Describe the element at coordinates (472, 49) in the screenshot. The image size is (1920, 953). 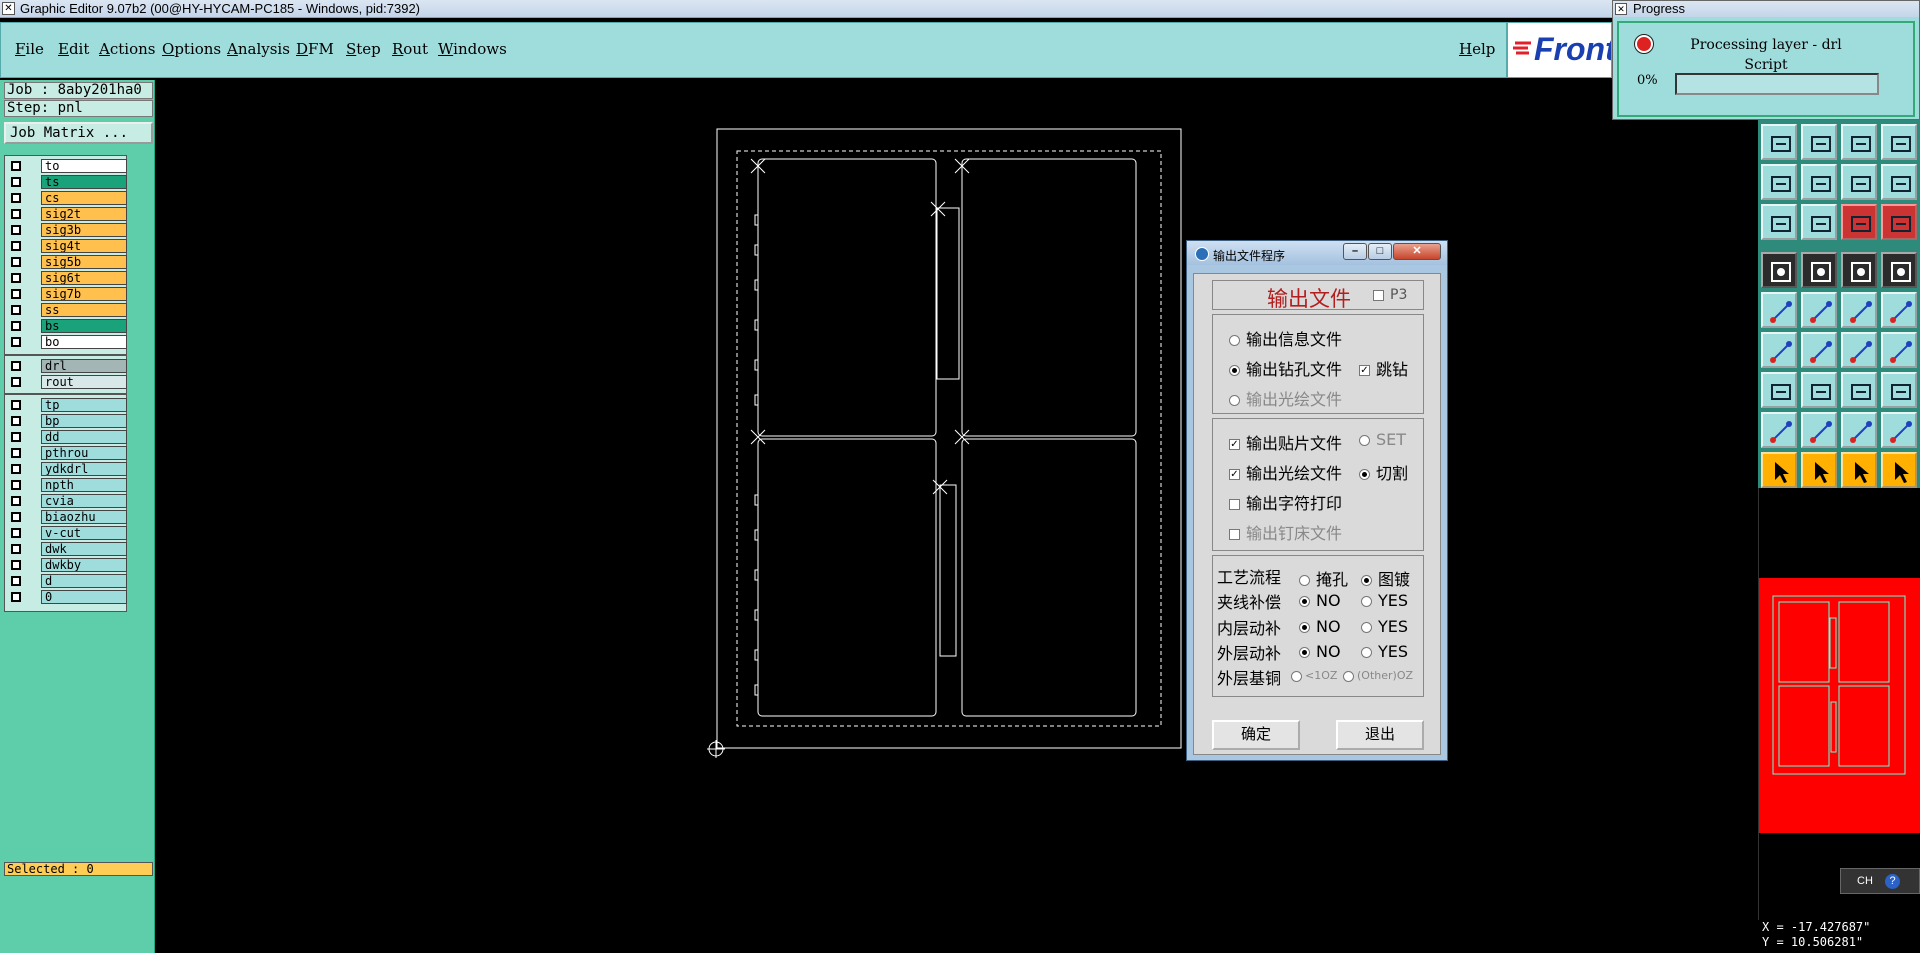
I see `menu-windows: Windows` at that location.